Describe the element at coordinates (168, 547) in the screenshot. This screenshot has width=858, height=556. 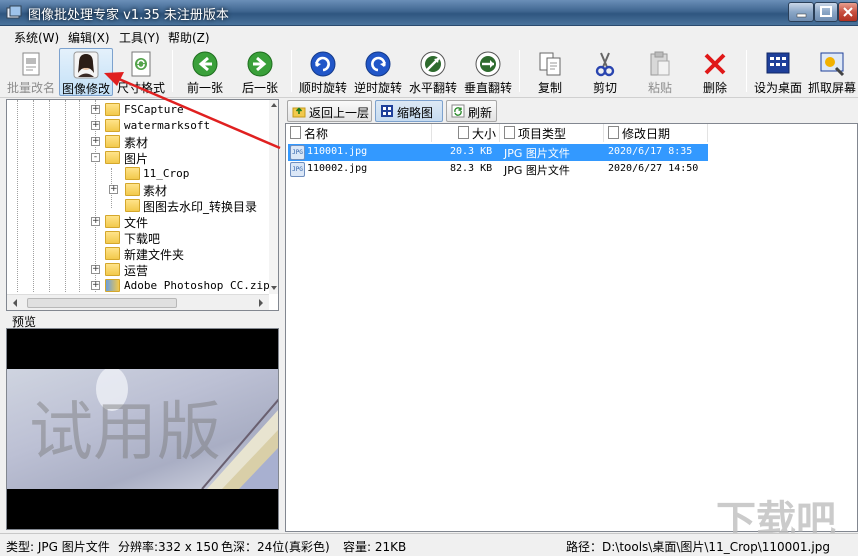
I see `status-resolution: 分辨率:332 x 150` at that location.